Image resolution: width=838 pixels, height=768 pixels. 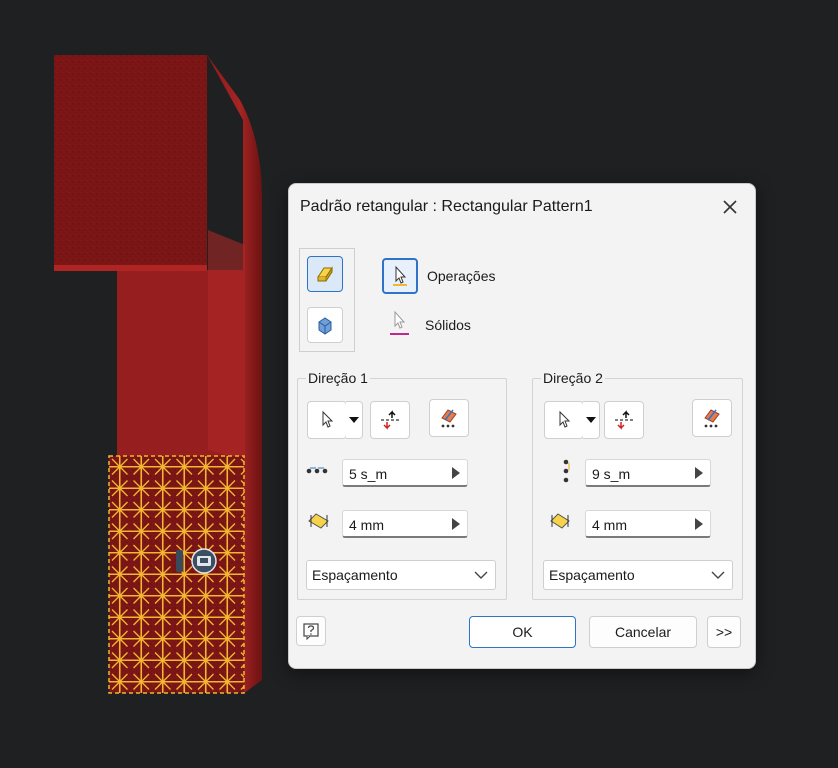 I want to click on direction1-method-select: Espaçamento, so click(x=401, y=575).